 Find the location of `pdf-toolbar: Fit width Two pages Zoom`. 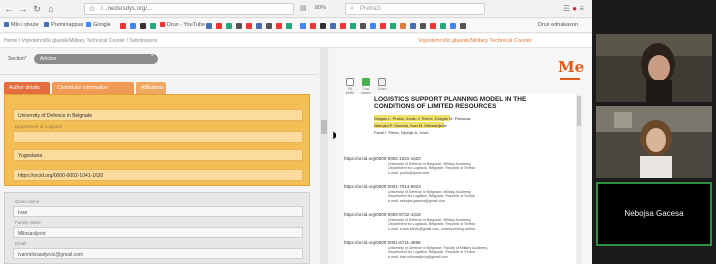

pdf-toolbar: Fit width Two pages Zoom is located at coordinates (379, 86).